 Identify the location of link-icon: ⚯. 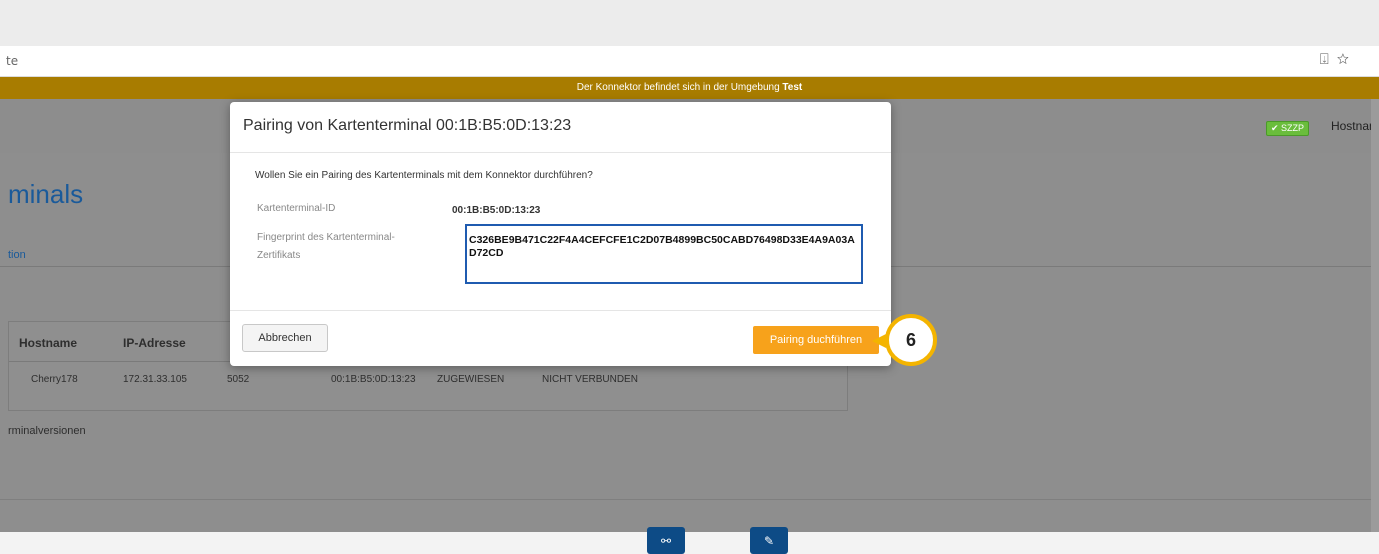
(666, 540).